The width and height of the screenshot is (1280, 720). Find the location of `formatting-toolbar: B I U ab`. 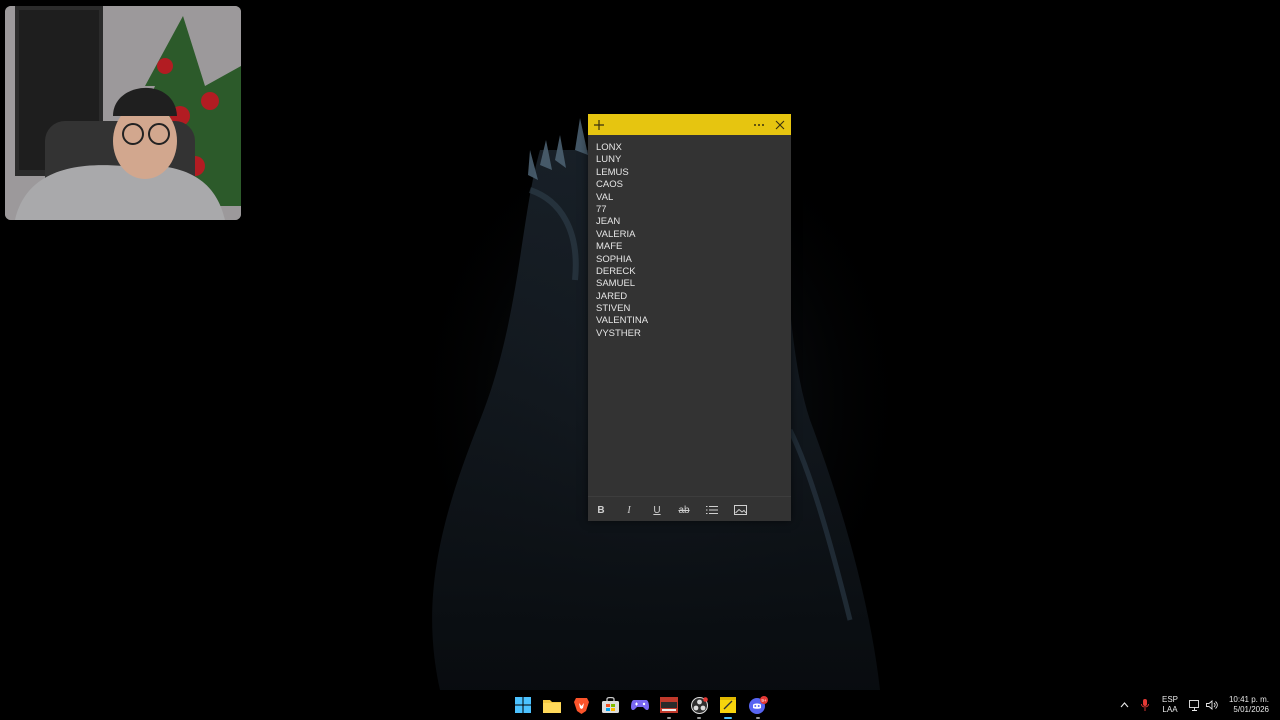

formatting-toolbar: B I U ab is located at coordinates (689, 509).